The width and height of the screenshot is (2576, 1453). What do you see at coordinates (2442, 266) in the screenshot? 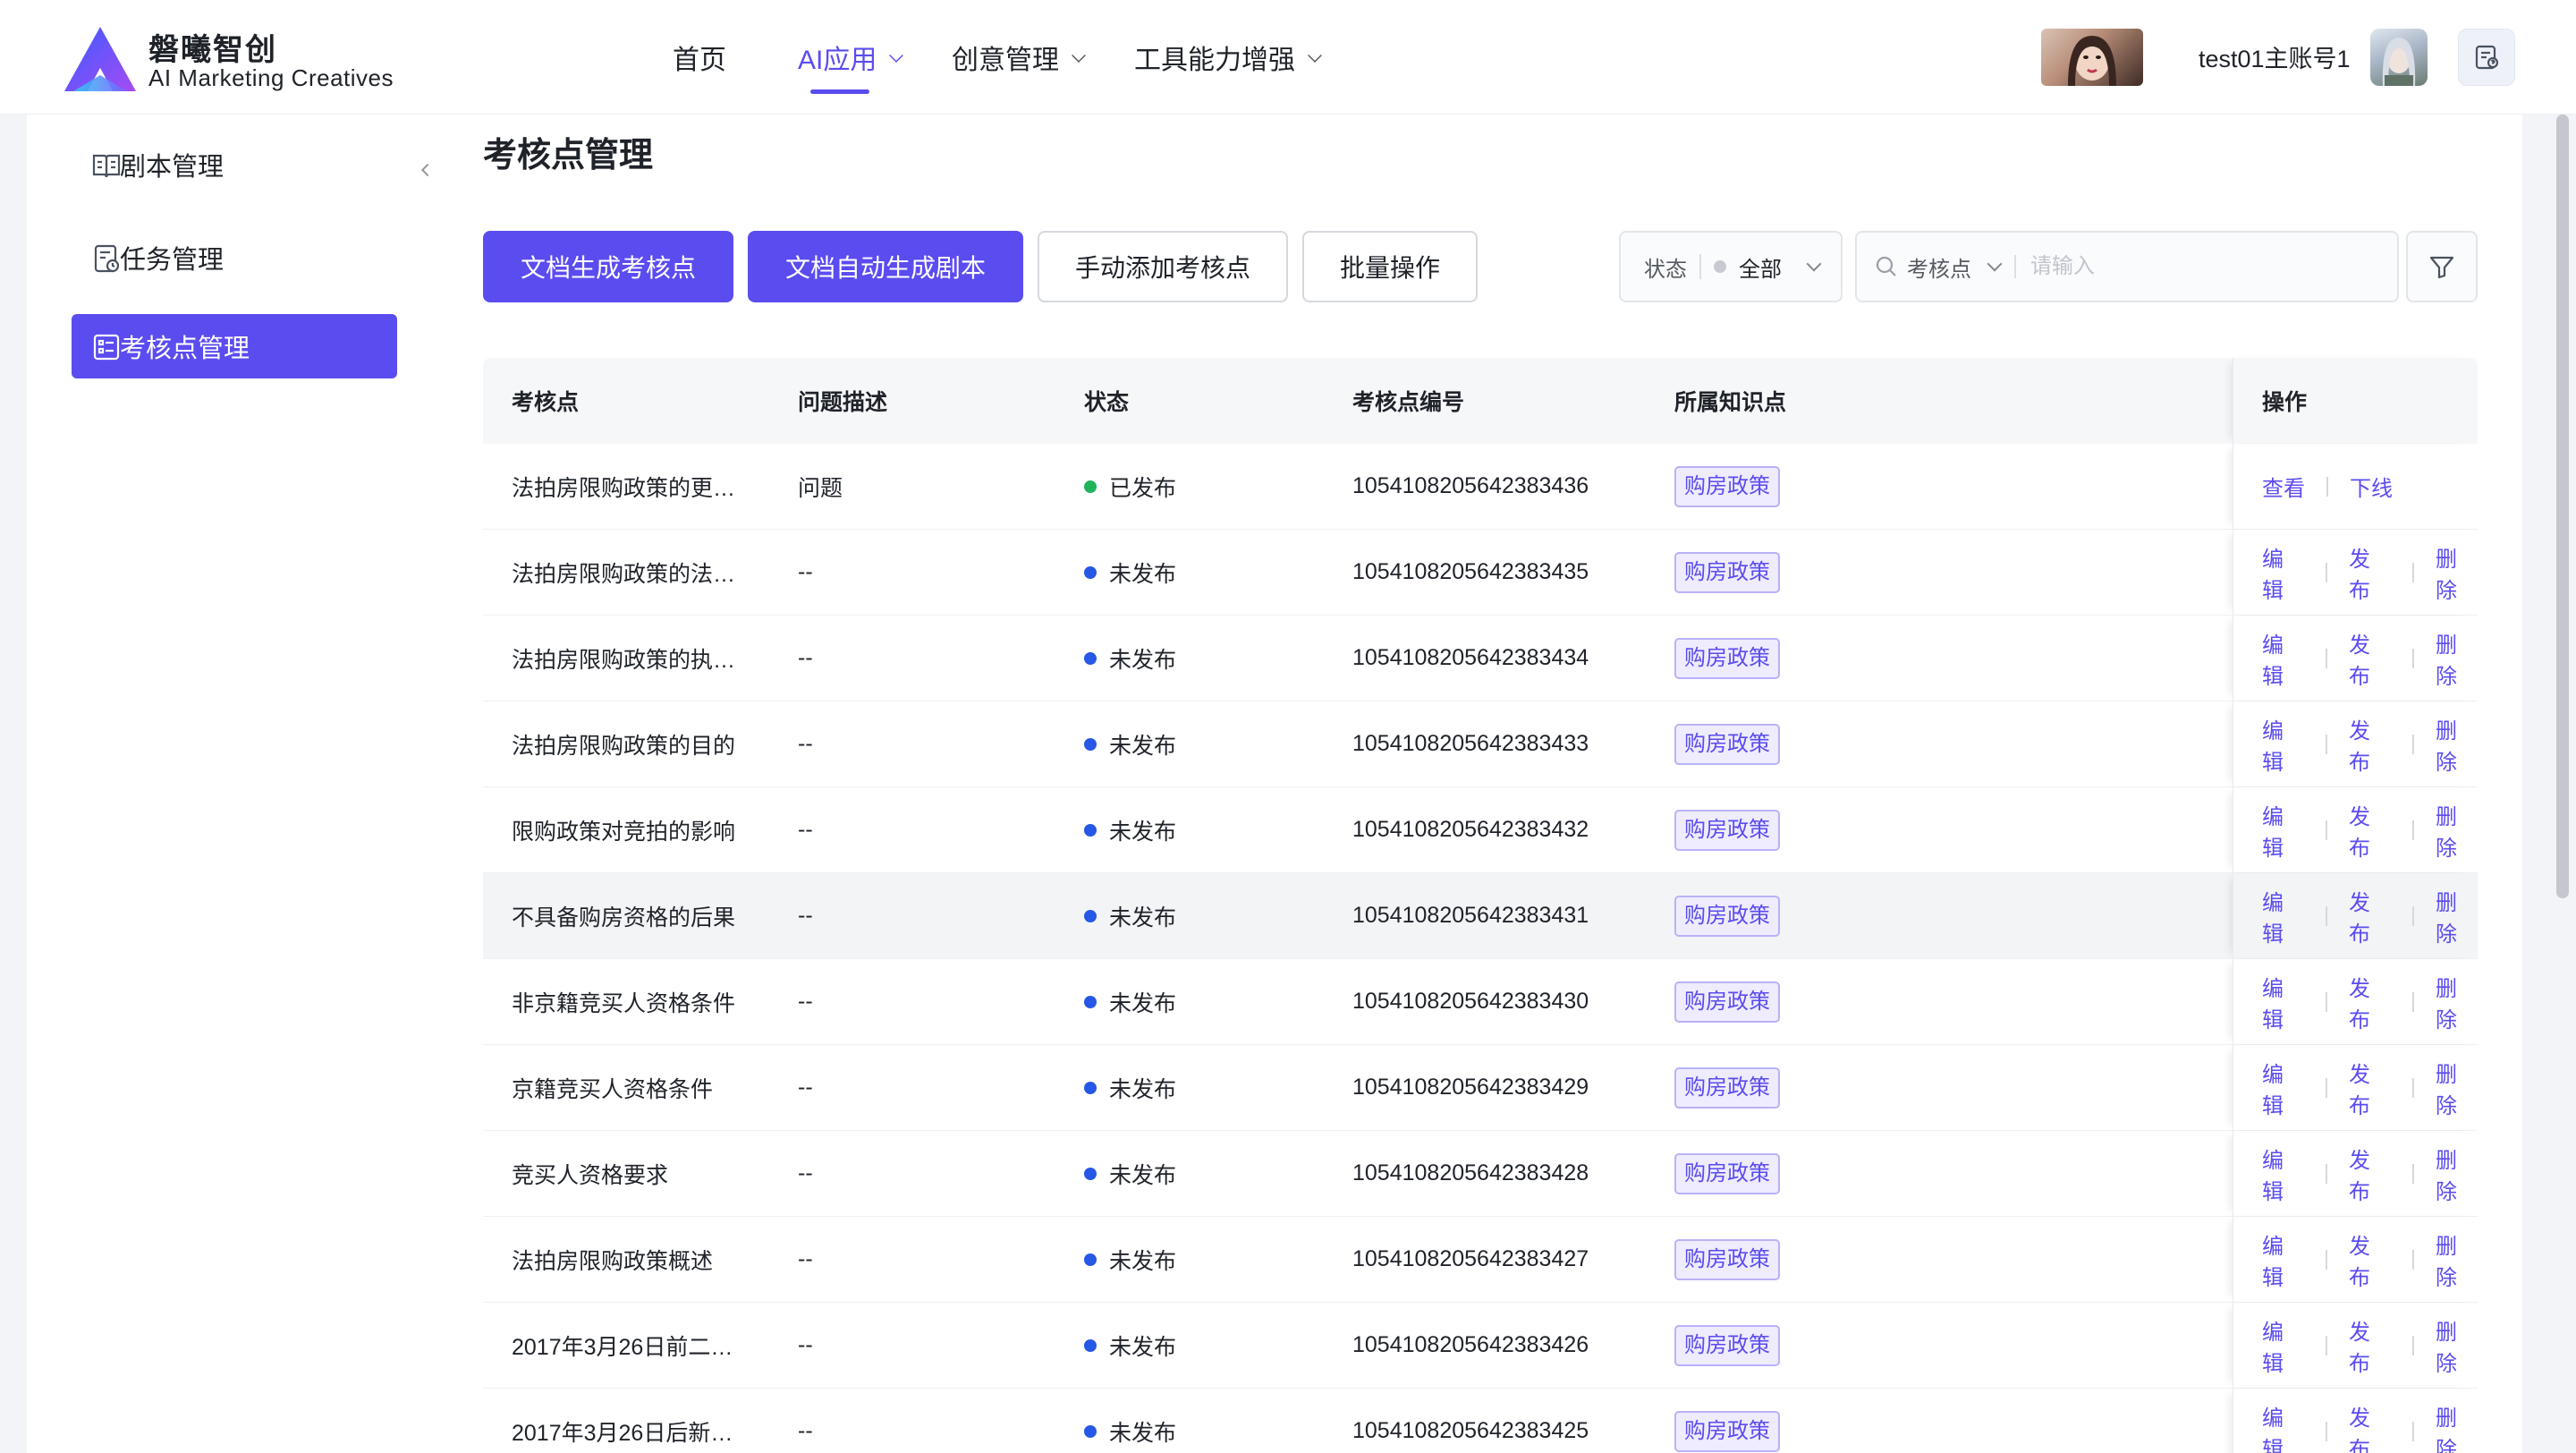
I see `filter-button` at bounding box center [2442, 266].